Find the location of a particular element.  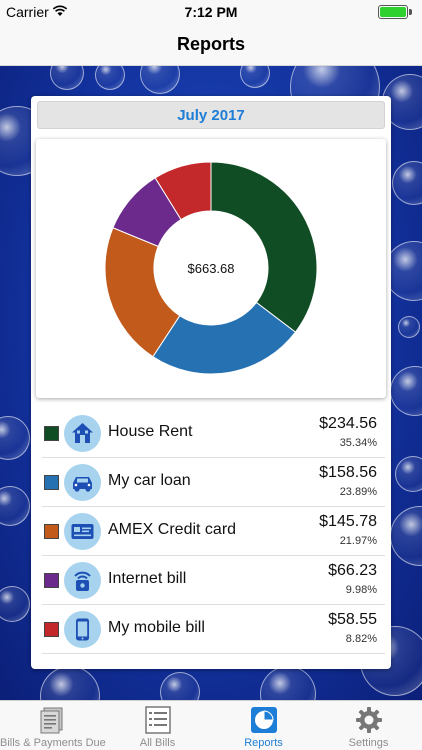

tab-all-bills: All Bills is located at coordinates (157, 725).